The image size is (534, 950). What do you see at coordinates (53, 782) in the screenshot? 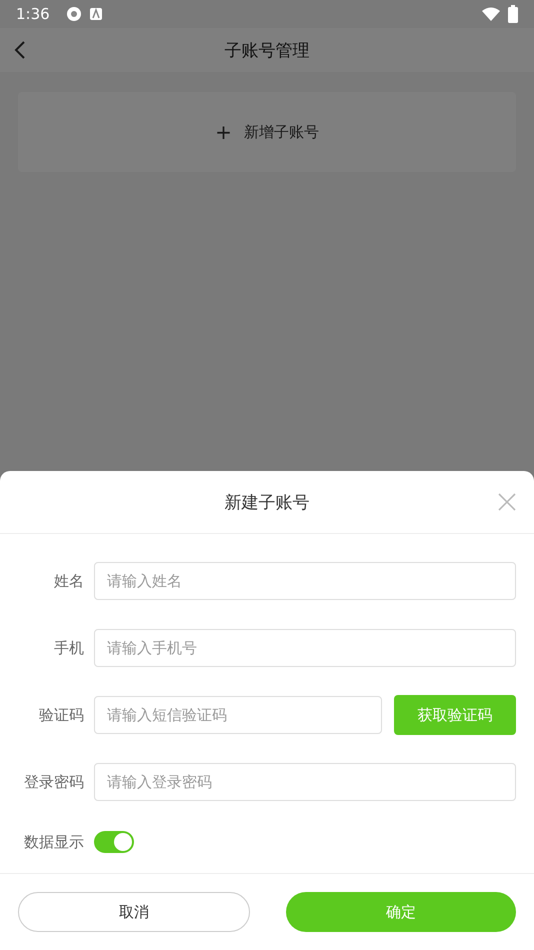
I see `field-label: 登录密码` at bounding box center [53, 782].